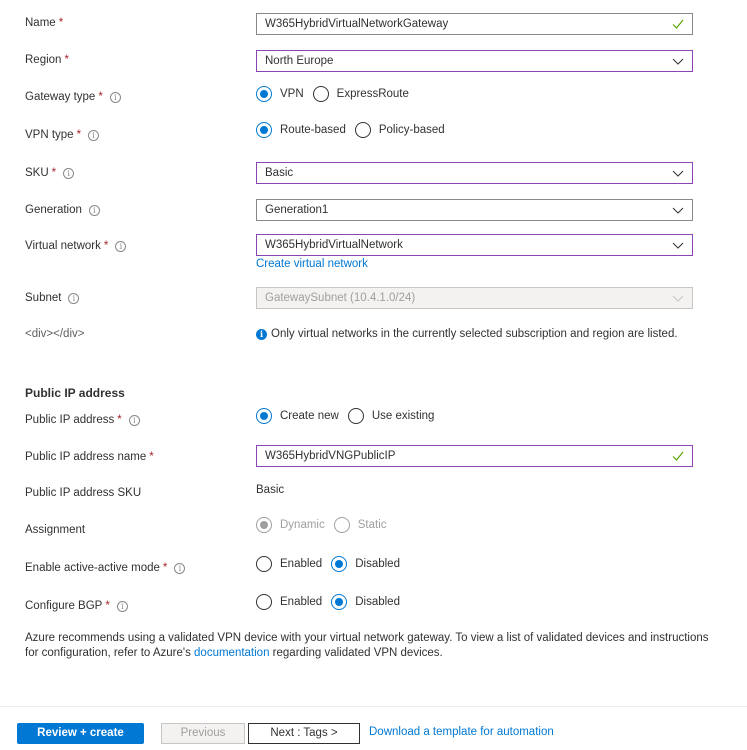 Image resolution: width=747 pixels, height=750 pixels. What do you see at coordinates (390, 416) in the screenshot?
I see `radio-use-existing: Use existing` at bounding box center [390, 416].